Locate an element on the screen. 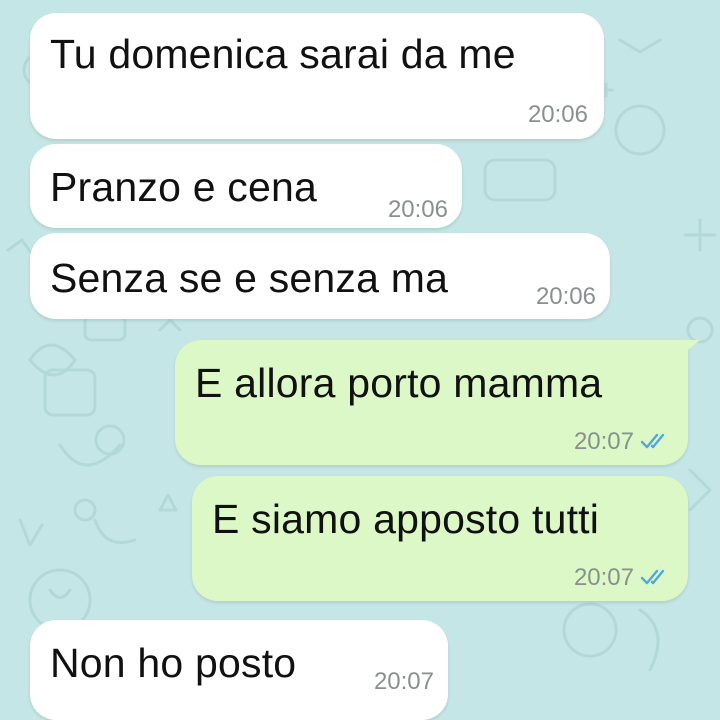 The width and height of the screenshot is (720, 720). message-text: Pranzo e cena is located at coordinates (183, 187).